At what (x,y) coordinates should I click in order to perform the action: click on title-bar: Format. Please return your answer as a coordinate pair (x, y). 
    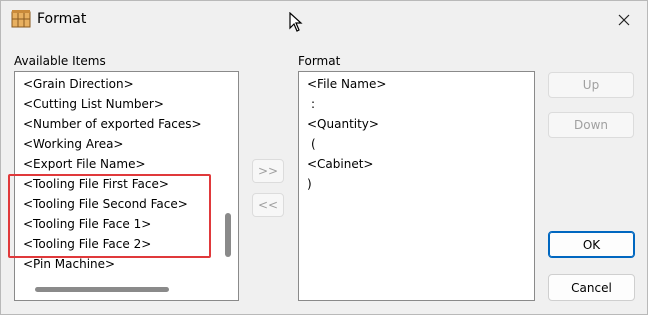
    Looking at the image, I should click on (324, 20).